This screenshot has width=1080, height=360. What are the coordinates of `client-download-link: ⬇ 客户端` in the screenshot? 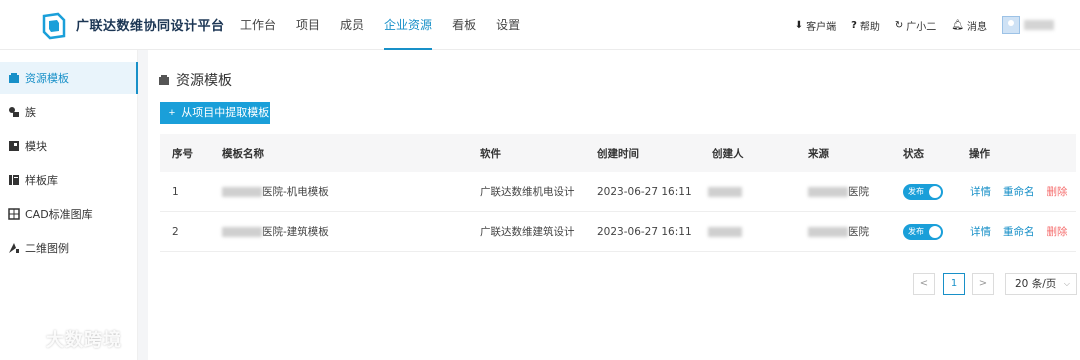 It's located at (815, 25).